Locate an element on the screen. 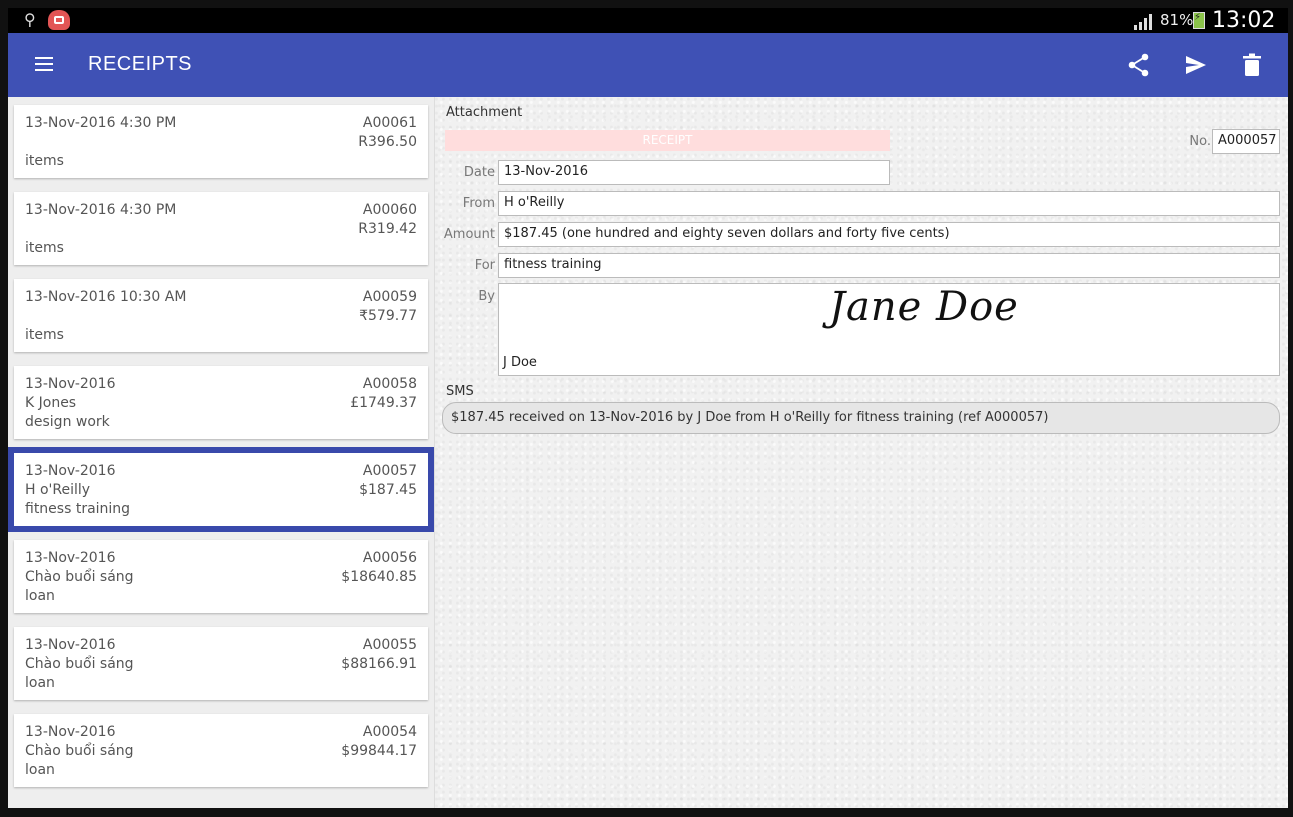  receipt-amount: ₹579.77 is located at coordinates (388, 316).